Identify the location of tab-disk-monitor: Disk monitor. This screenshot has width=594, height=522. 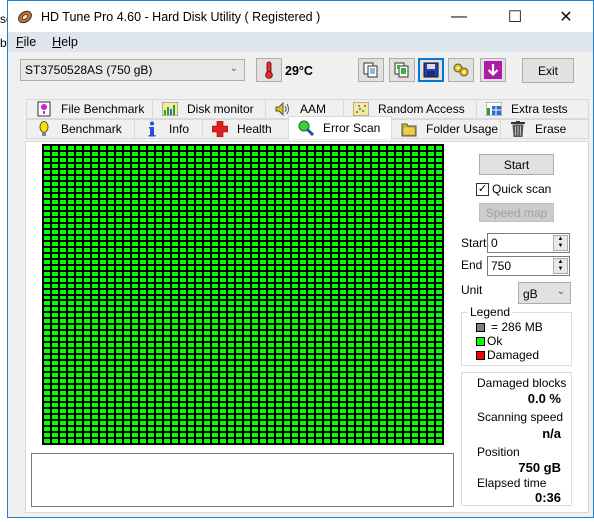
(209, 109).